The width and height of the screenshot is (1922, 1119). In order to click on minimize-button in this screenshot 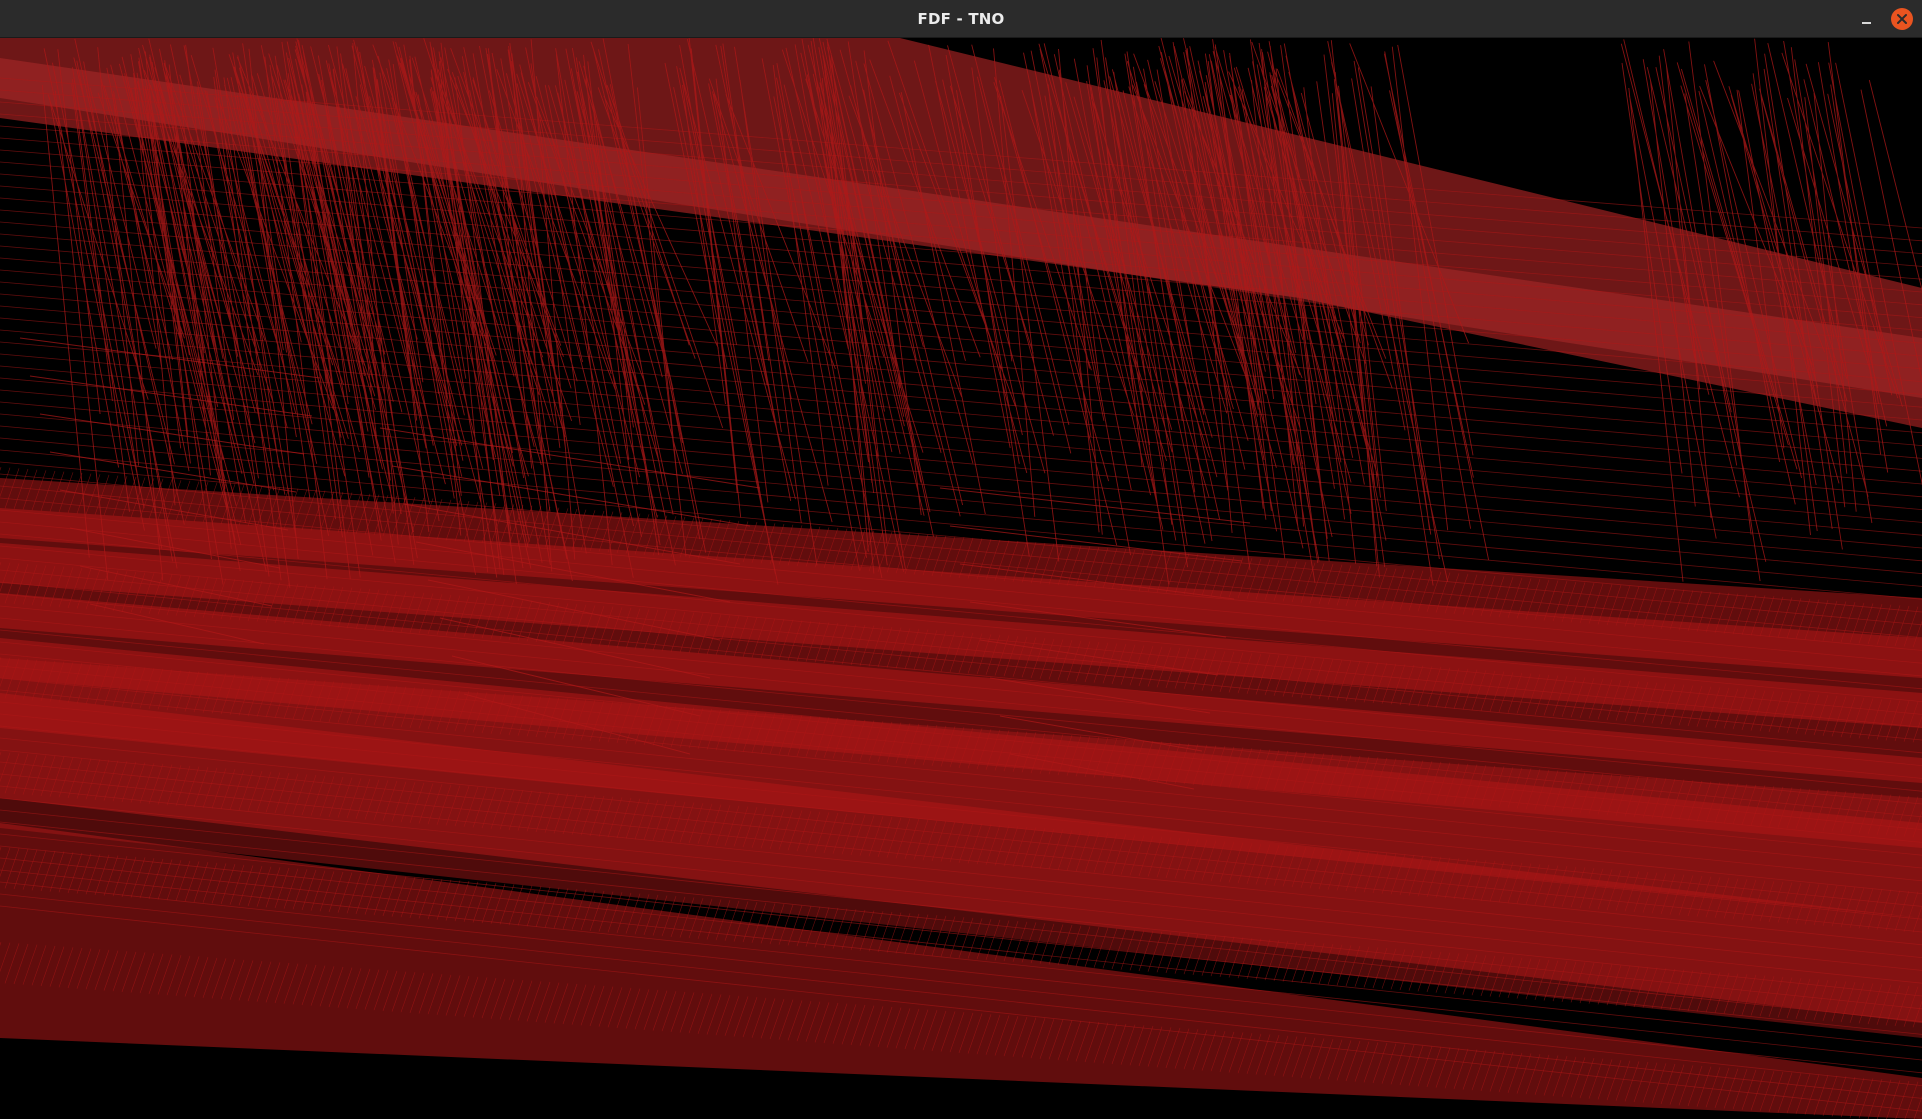, I will do `click(1867, 19)`.